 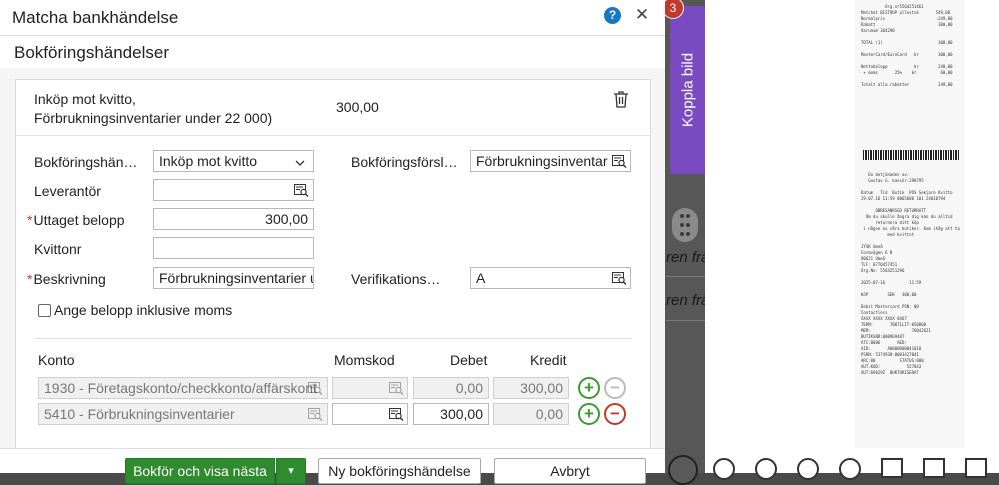 What do you see at coordinates (91, 52) in the screenshot?
I see `section-title: Bokföringshändelser` at bounding box center [91, 52].